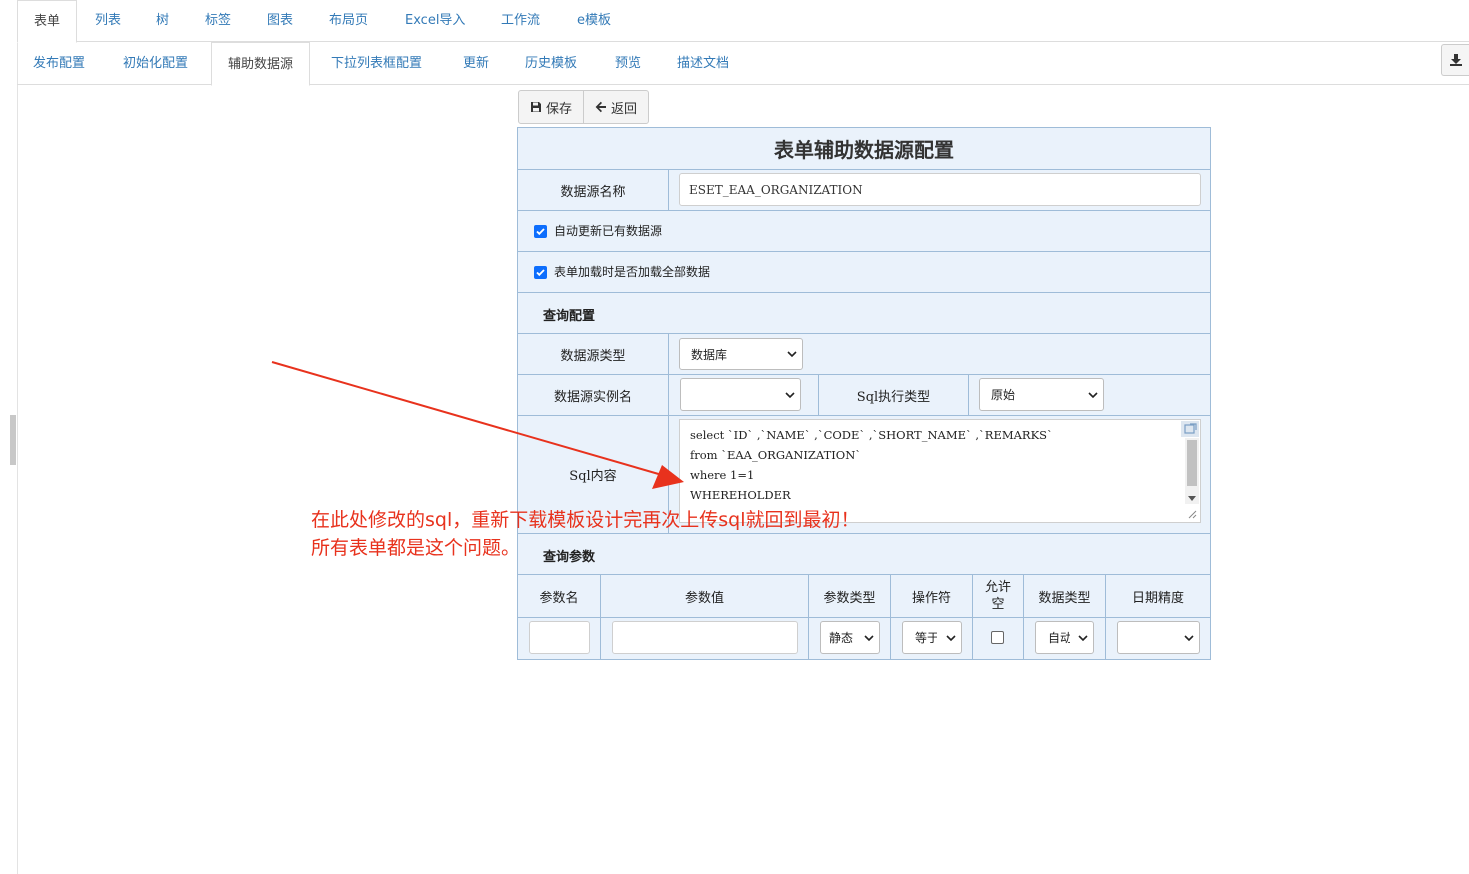 This screenshot has height=874, width=1469. What do you see at coordinates (1190, 429) in the screenshot?
I see `expand-icon` at bounding box center [1190, 429].